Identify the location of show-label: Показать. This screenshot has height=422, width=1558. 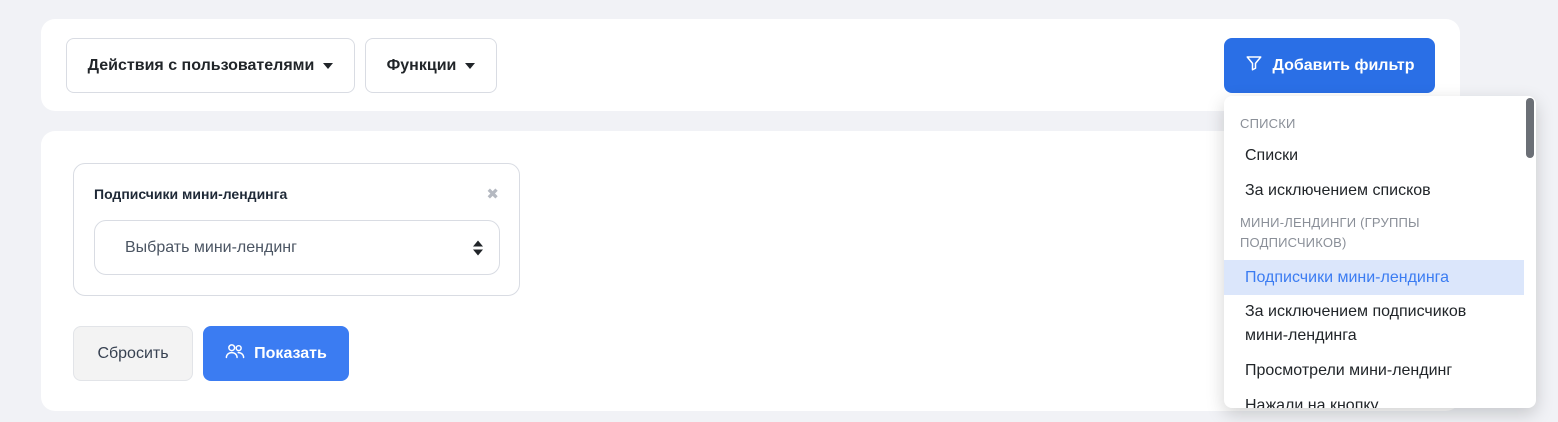
(290, 353).